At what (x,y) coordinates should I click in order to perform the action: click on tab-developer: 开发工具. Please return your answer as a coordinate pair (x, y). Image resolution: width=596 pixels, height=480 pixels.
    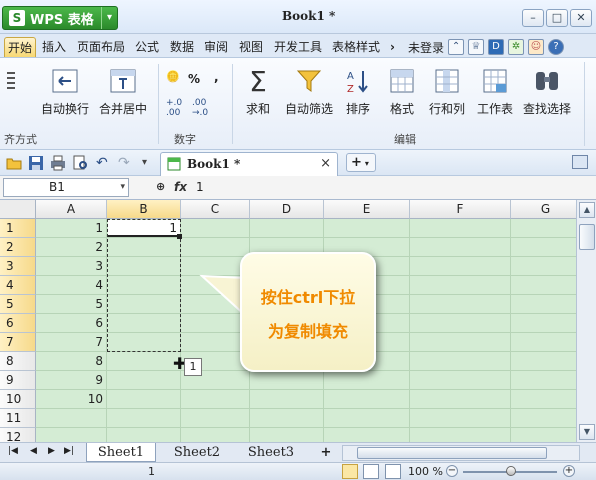
    Looking at the image, I should click on (298, 47).